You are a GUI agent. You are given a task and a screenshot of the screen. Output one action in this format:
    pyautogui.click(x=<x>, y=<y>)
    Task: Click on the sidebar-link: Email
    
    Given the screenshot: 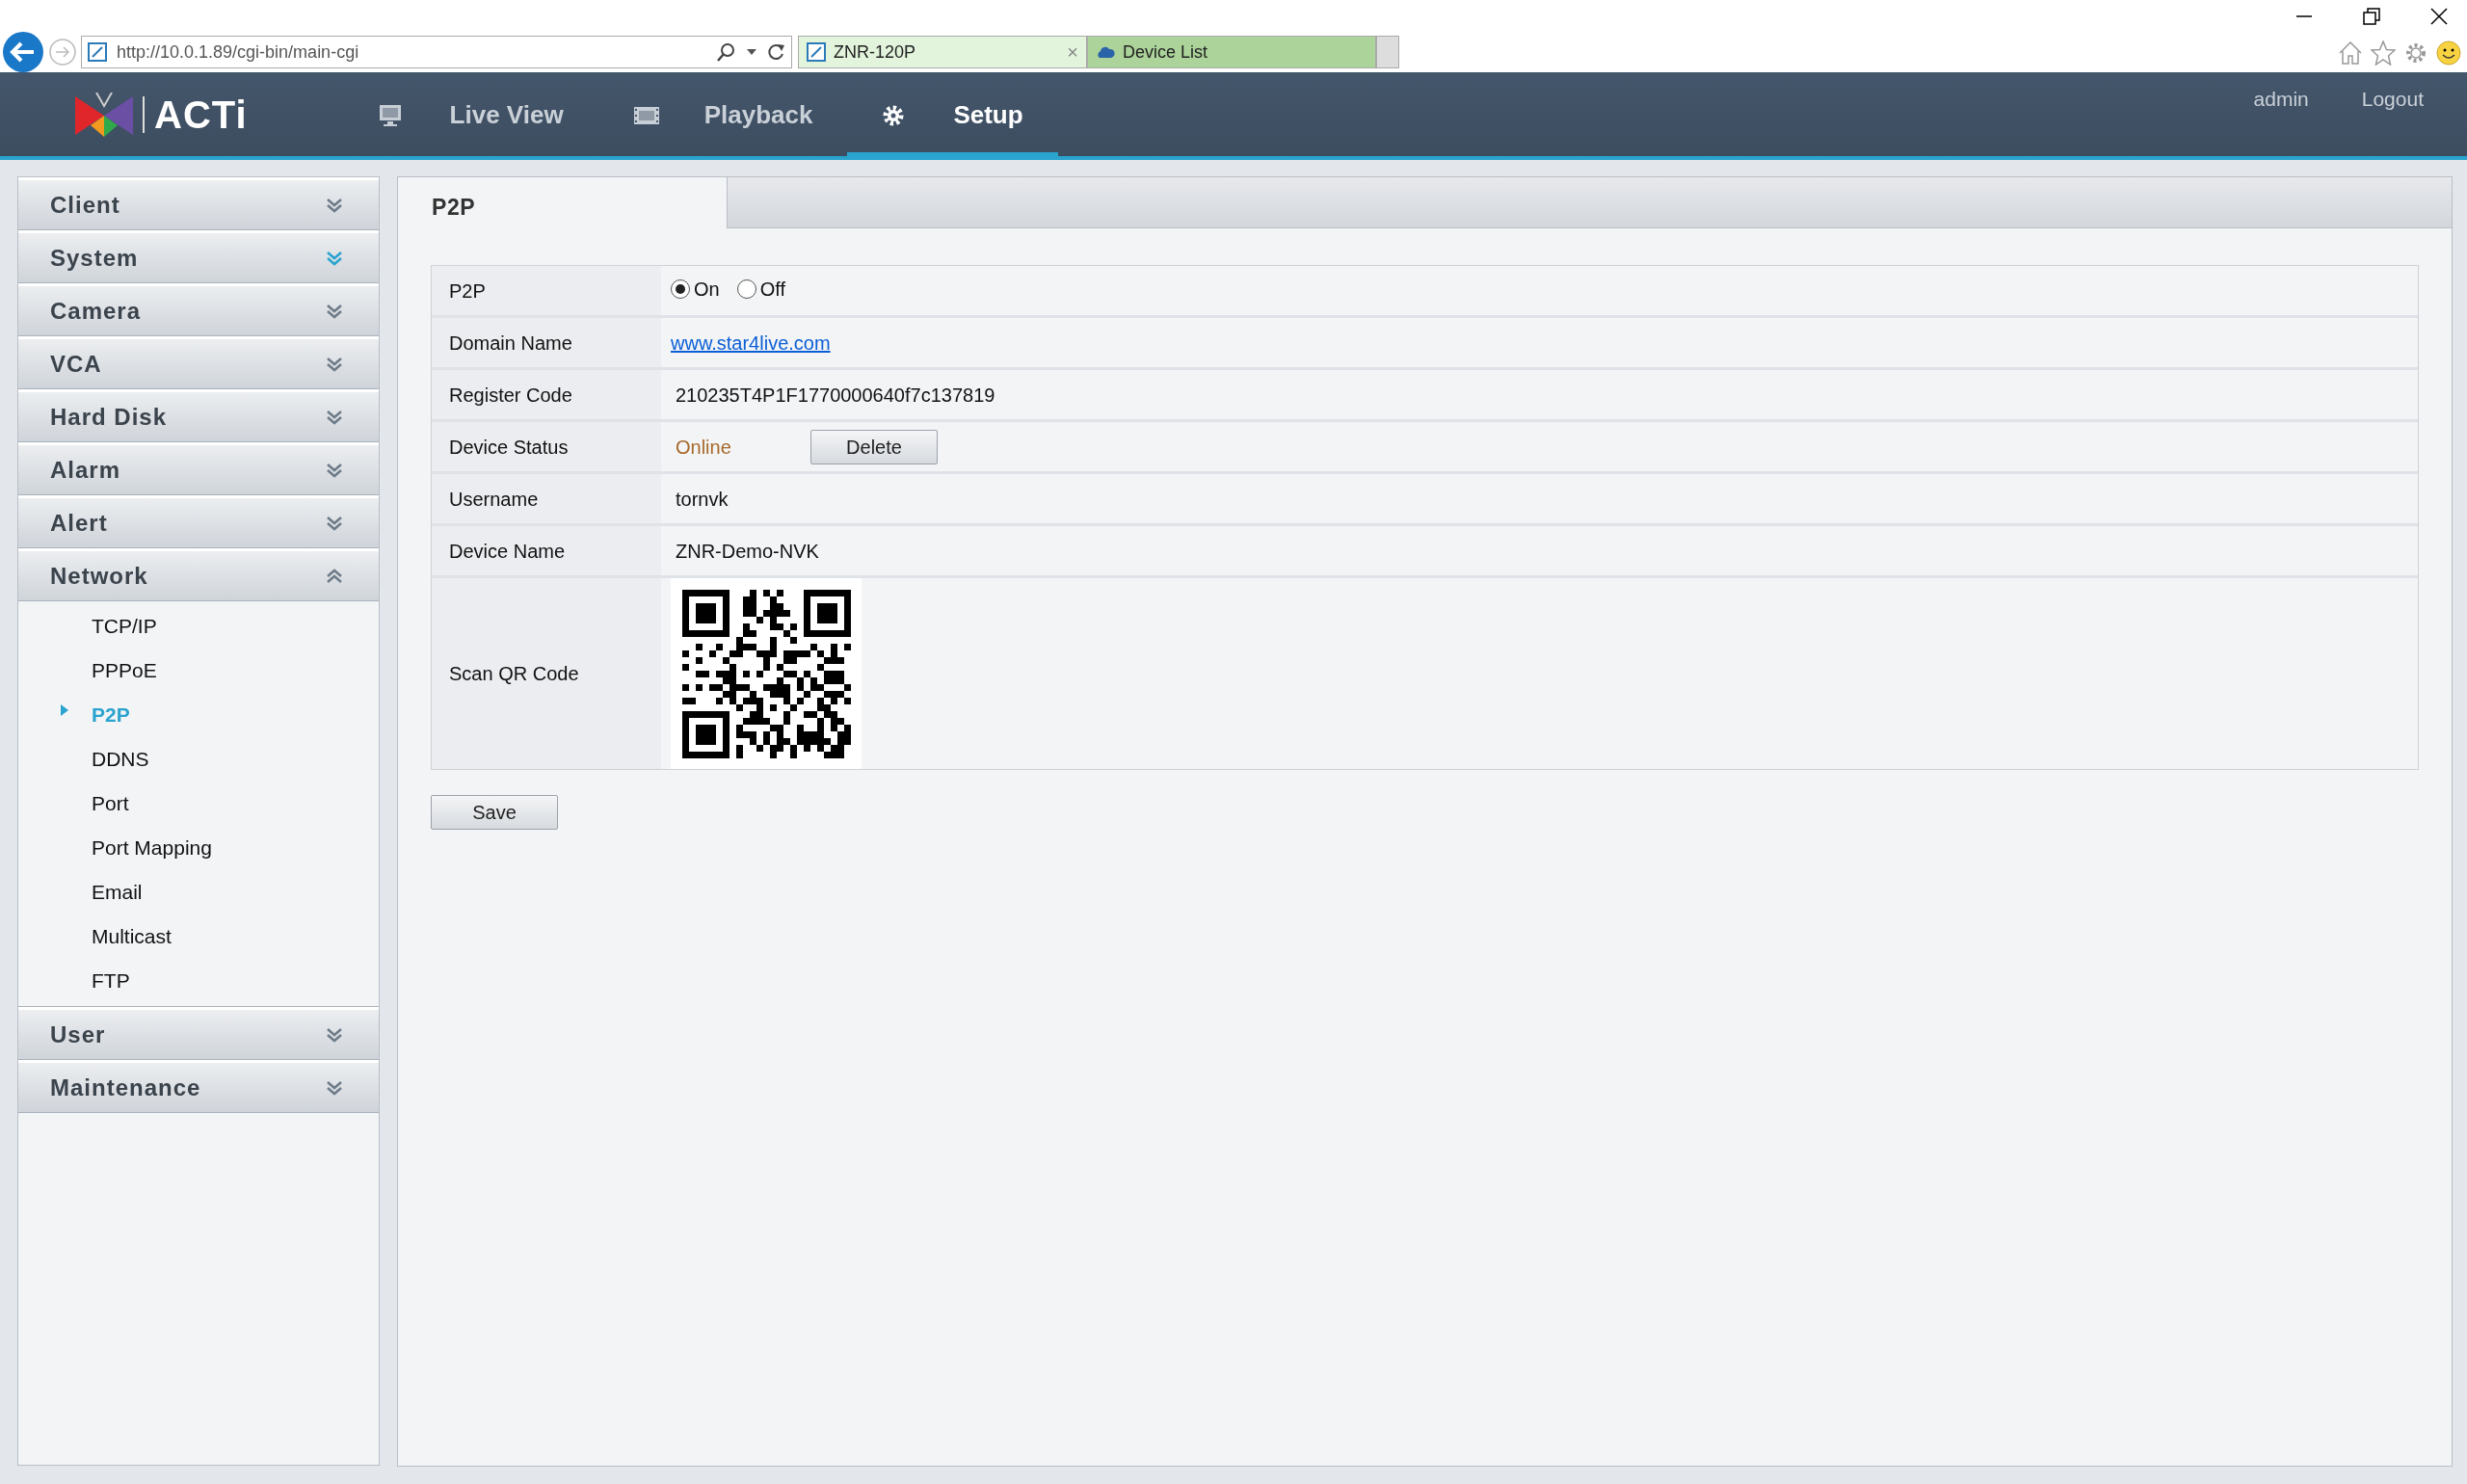 What is the action you would take?
    pyautogui.click(x=117, y=892)
    